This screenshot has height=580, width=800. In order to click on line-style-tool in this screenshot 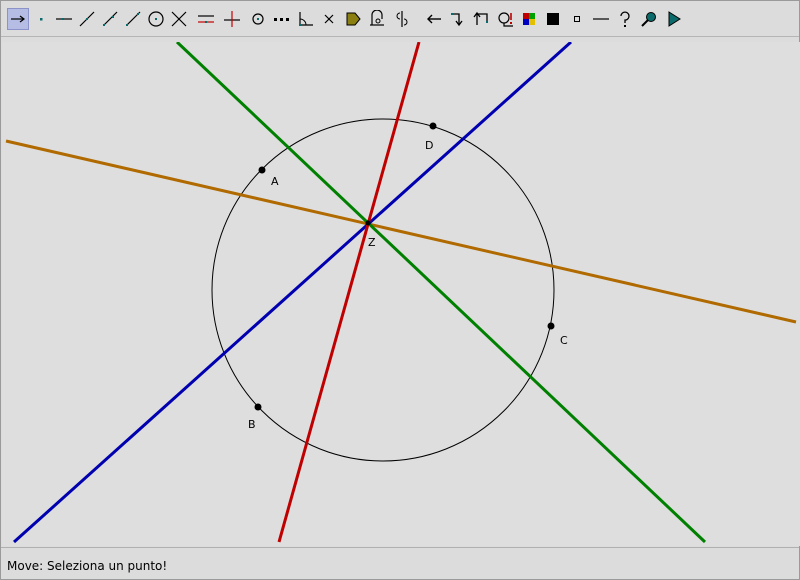, I will do `click(601, 19)`.